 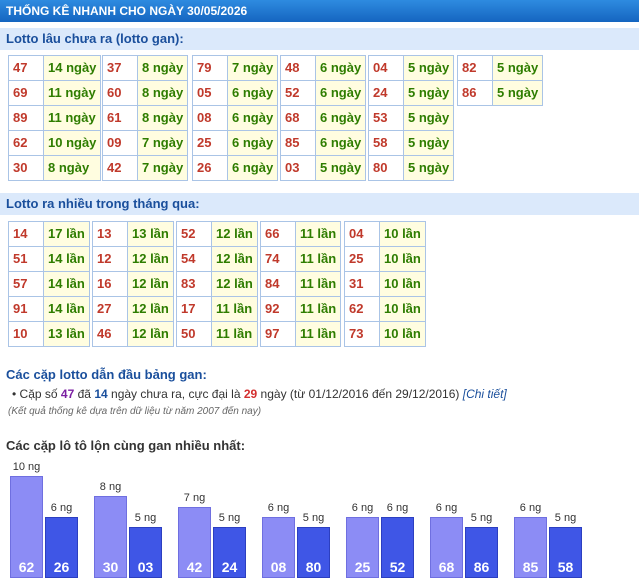 What do you see at coordinates (313, 552) in the screenshot?
I see `chart-bar: 80` at bounding box center [313, 552].